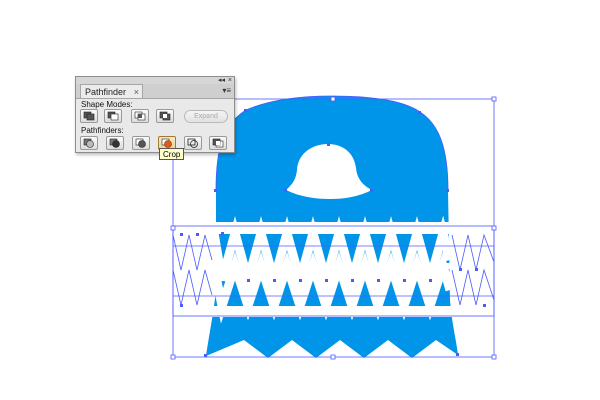 This screenshot has width=600, height=400. I want to click on tab-pathfinder: Pathfinder ×, so click(112, 91).